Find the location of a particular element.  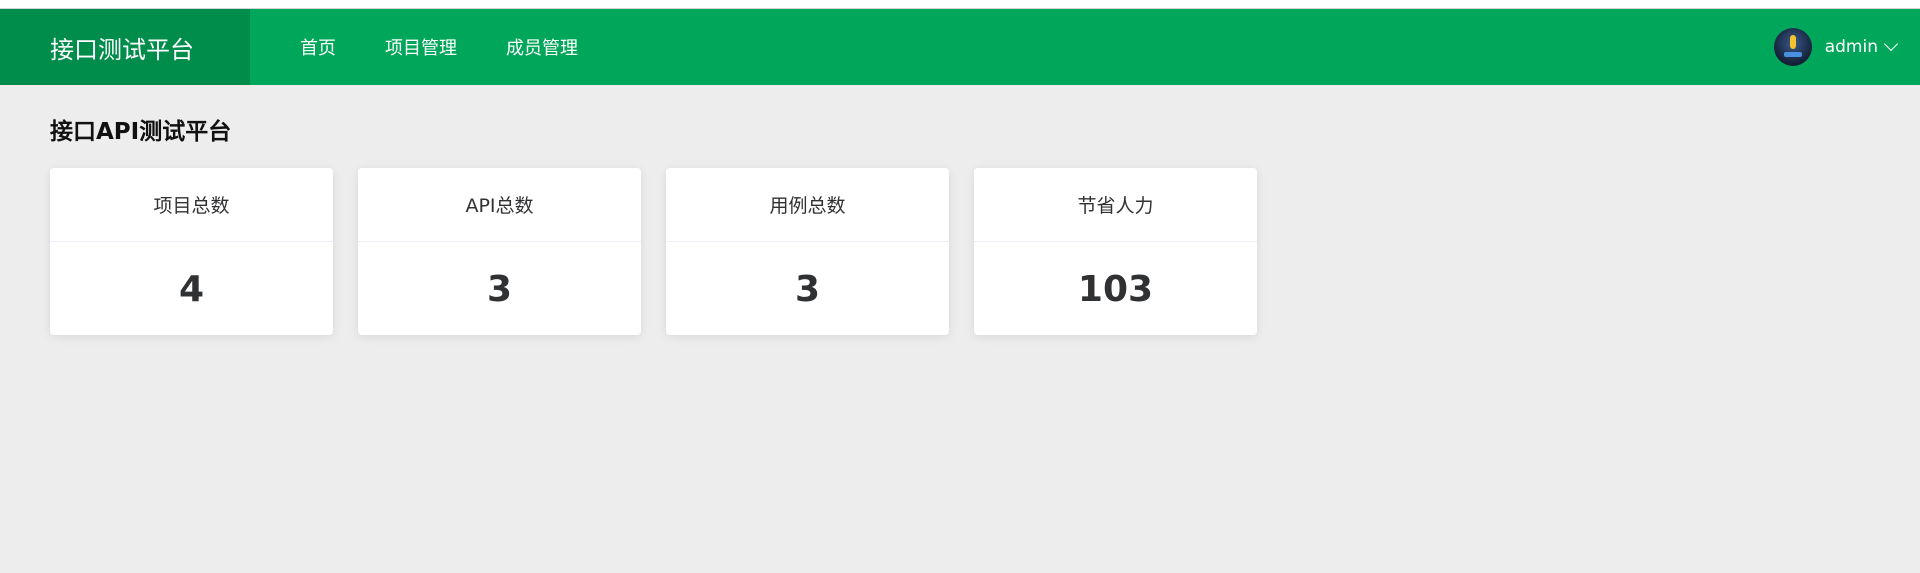

stat-card-label: 项目总数 is located at coordinates (191, 205).